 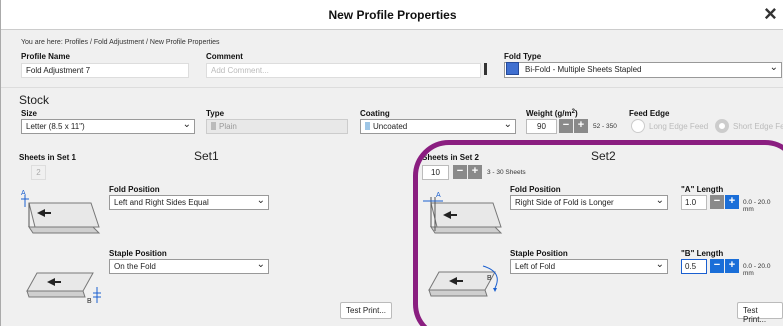 I want to click on weight-input: 90, so click(x=541, y=126).